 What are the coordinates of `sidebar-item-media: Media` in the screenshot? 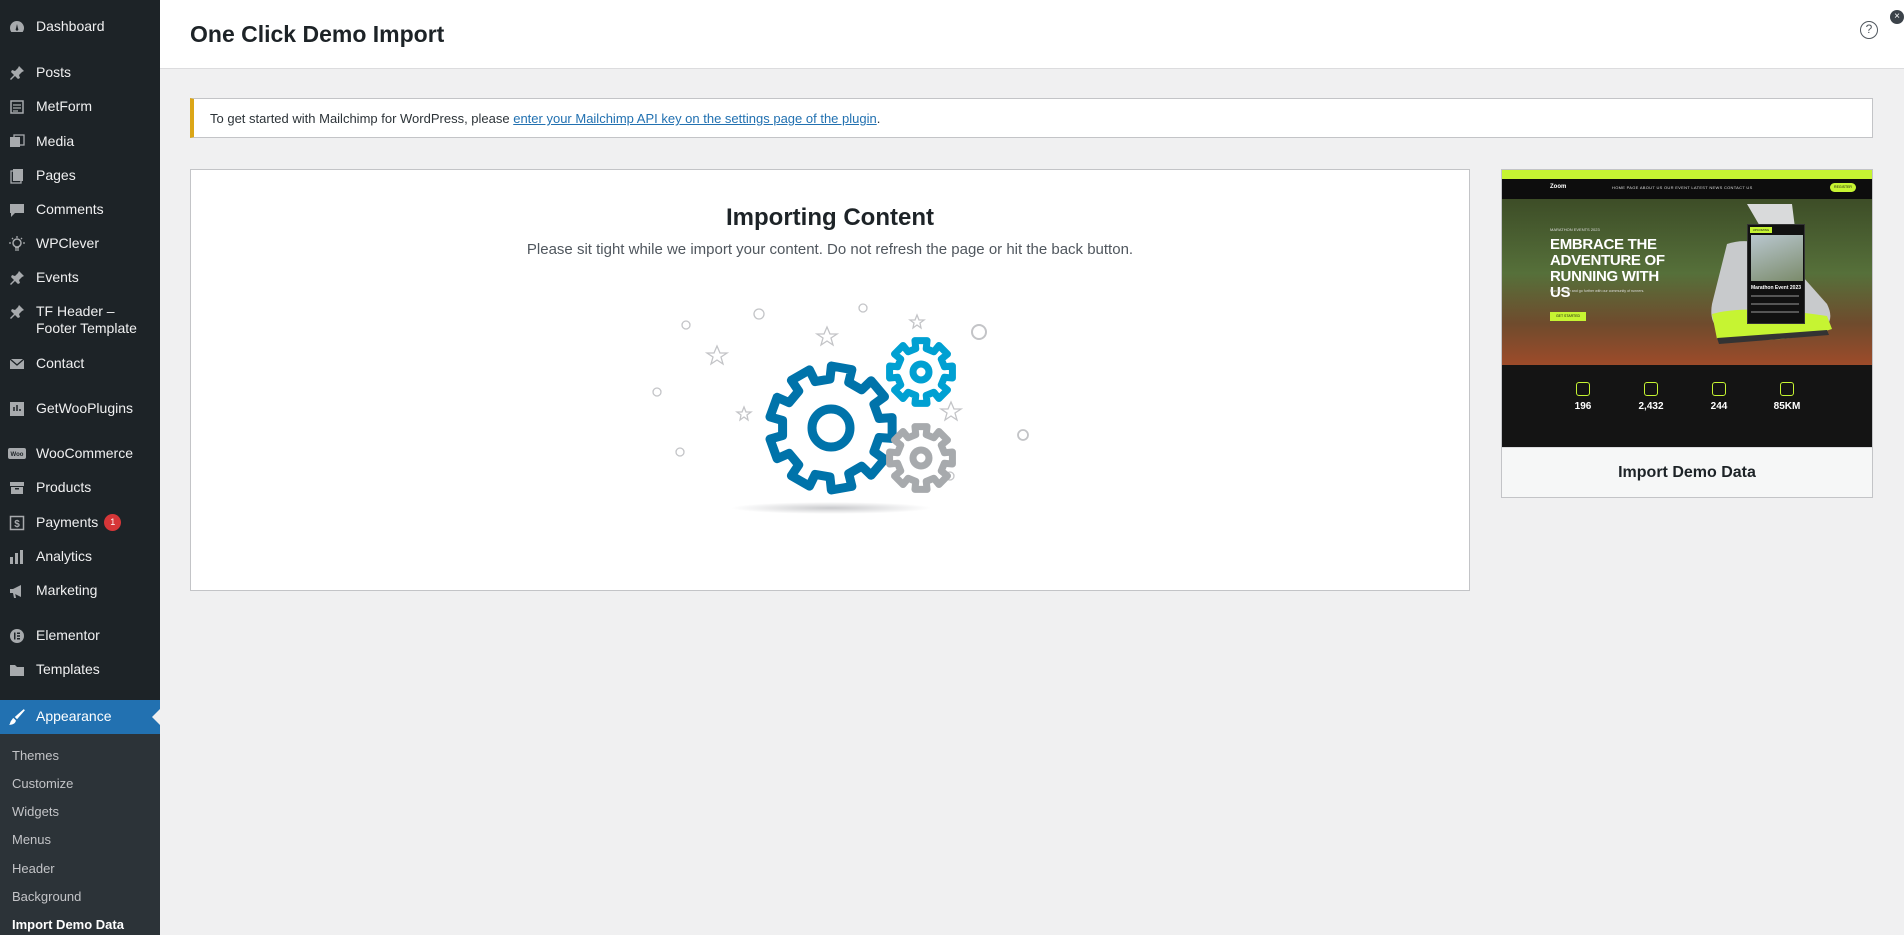 It's located at (80, 143).